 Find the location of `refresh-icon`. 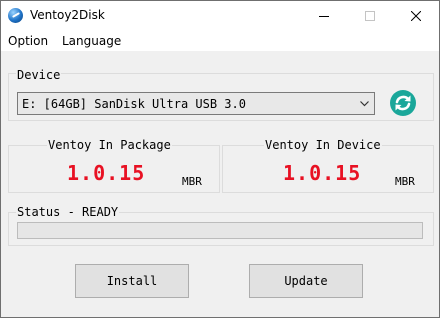

refresh-icon is located at coordinates (403, 103).